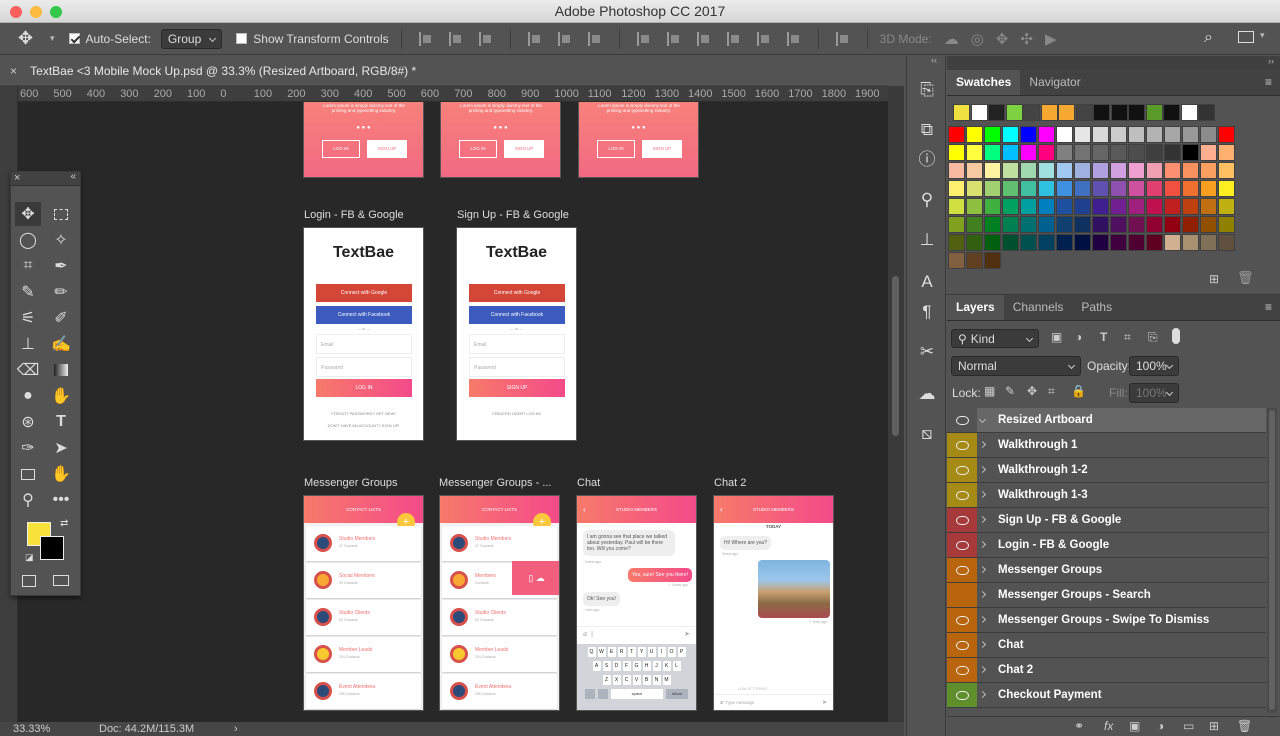 The width and height of the screenshot is (1280, 736). Describe the element at coordinates (191, 38) in the screenshot. I see `auto-select-dropdown: Group` at that location.